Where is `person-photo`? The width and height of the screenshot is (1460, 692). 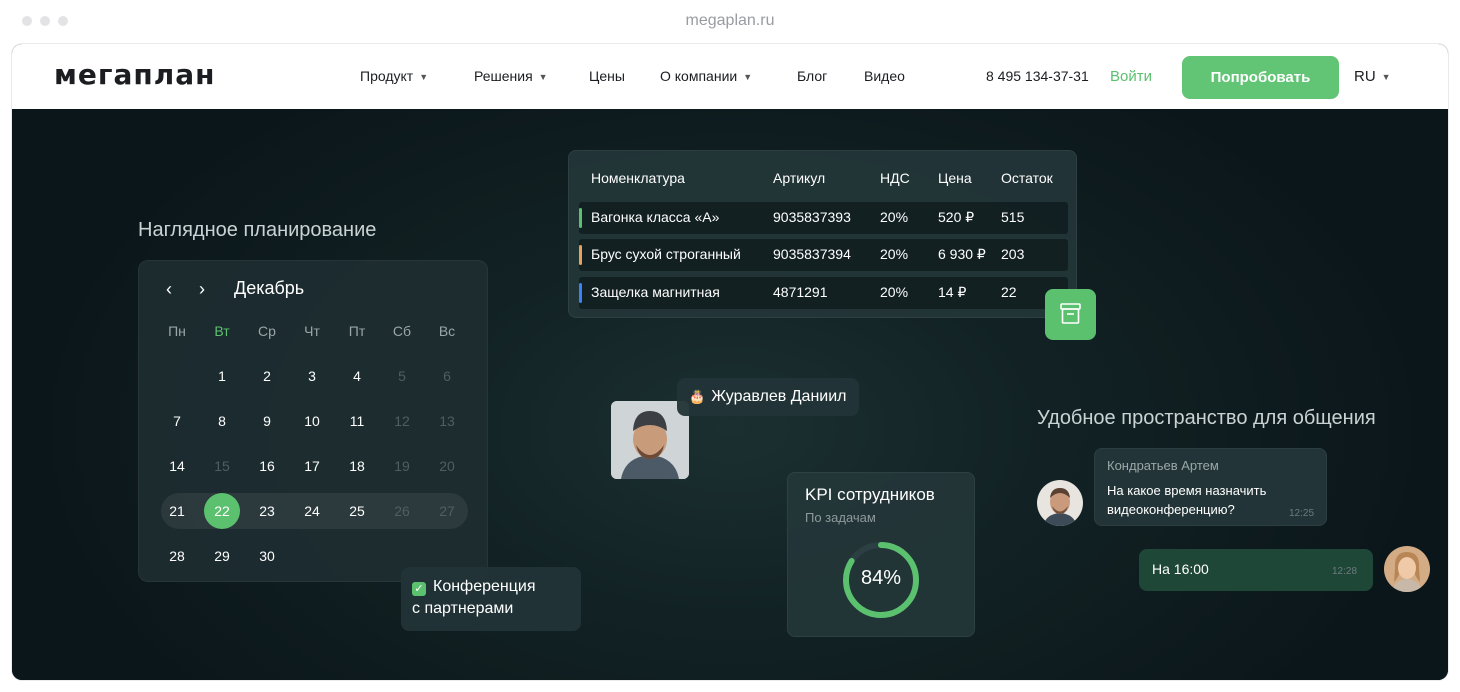
person-photo is located at coordinates (650, 440).